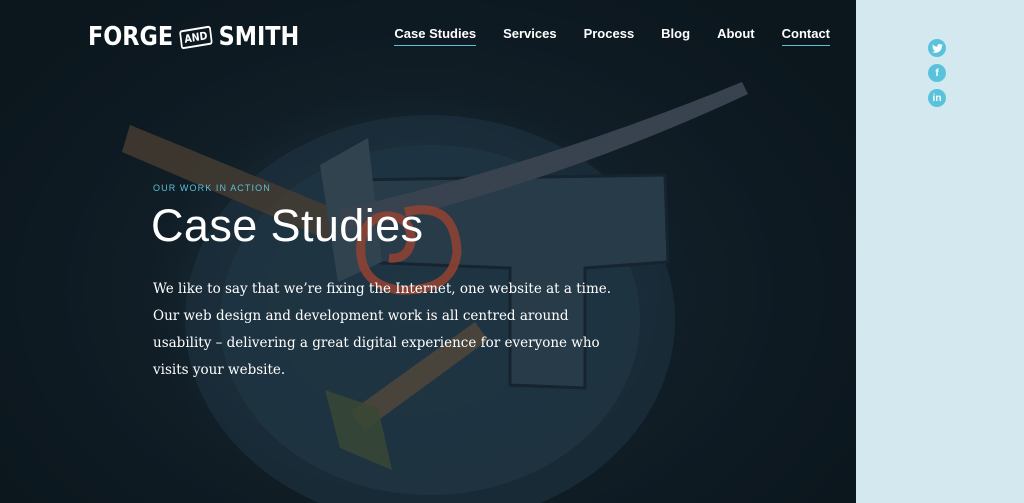 Image resolution: width=1024 pixels, height=503 pixels. Describe the element at coordinates (131, 37) in the screenshot. I see `logo-word-forge: FORGE` at that location.